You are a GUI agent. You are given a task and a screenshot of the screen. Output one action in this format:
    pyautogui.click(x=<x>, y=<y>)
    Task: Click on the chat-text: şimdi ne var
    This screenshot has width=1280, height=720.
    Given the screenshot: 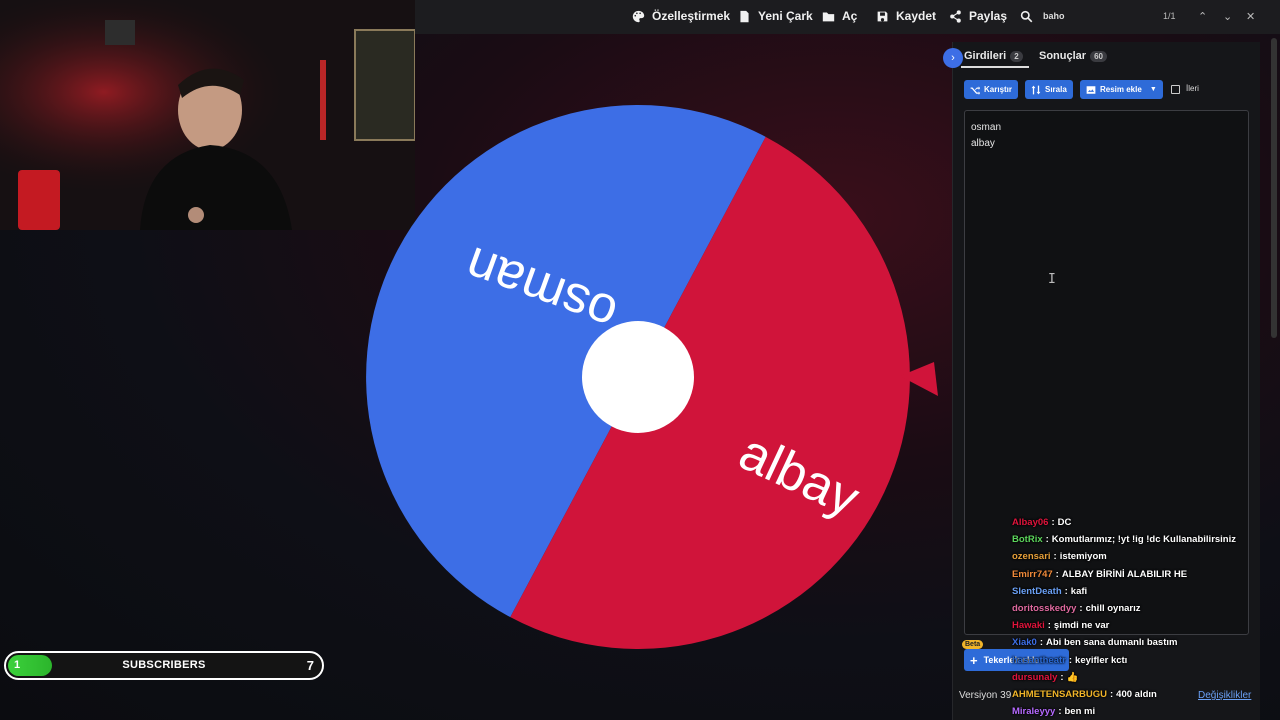 What is the action you would take?
    pyautogui.click(x=1081, y=626)
    